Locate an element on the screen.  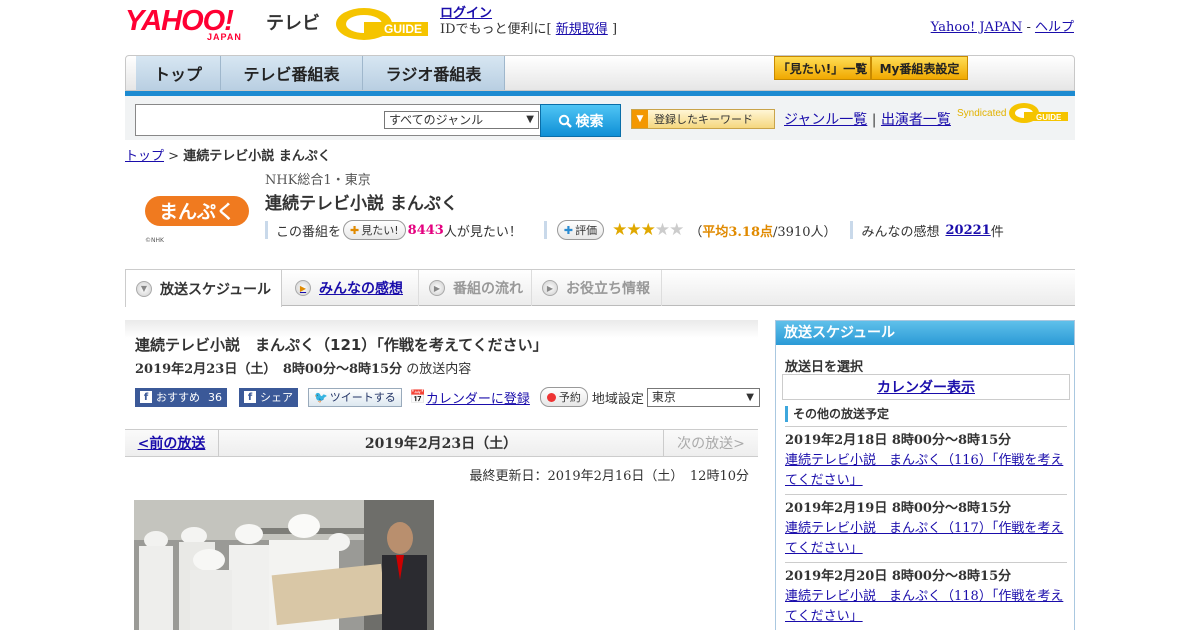
tab-impressions: ▶ みんなの感想 is located at coordinates (352, 288).